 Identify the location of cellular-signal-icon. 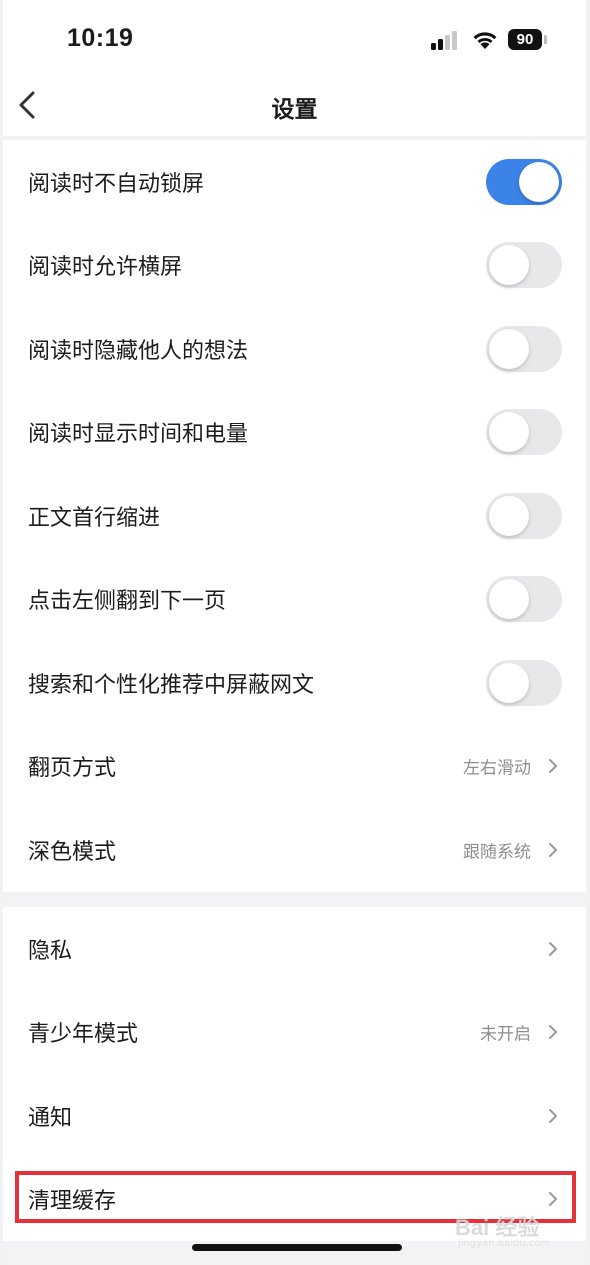
(446, 40).